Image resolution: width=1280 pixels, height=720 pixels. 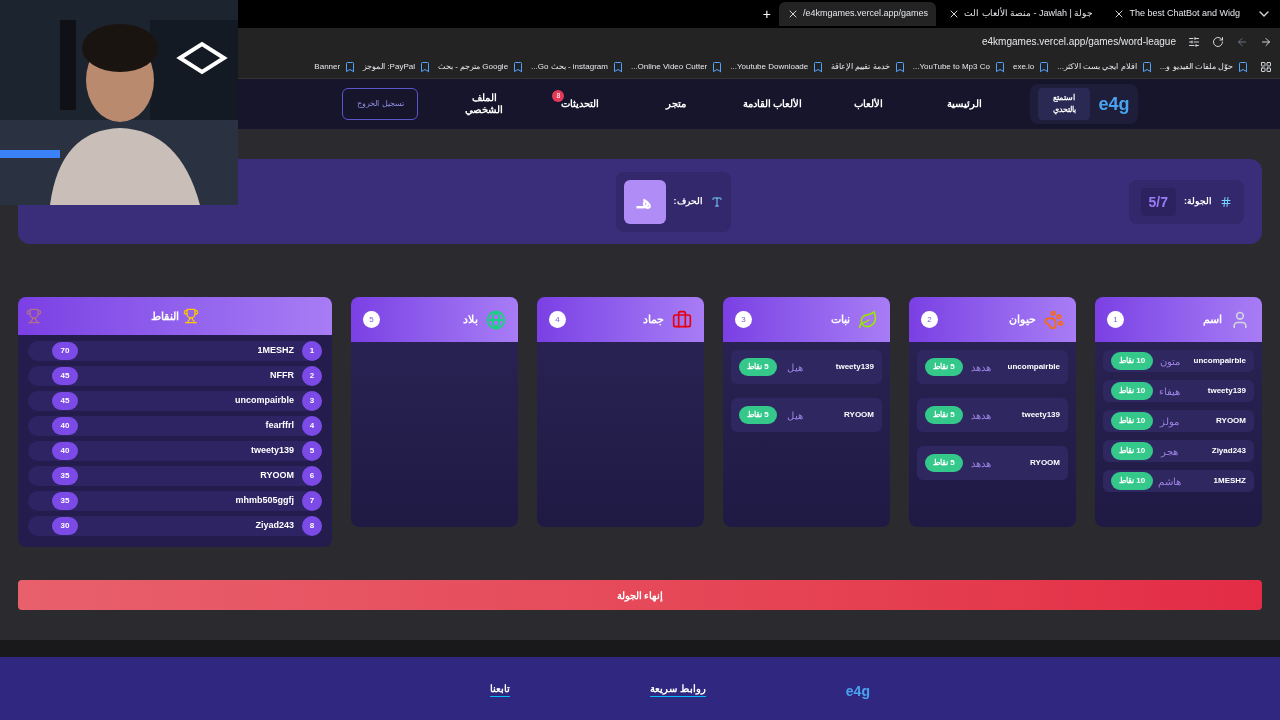 I want to click on bookmark: PayPal: الموجز, so click(x=389, y=66).